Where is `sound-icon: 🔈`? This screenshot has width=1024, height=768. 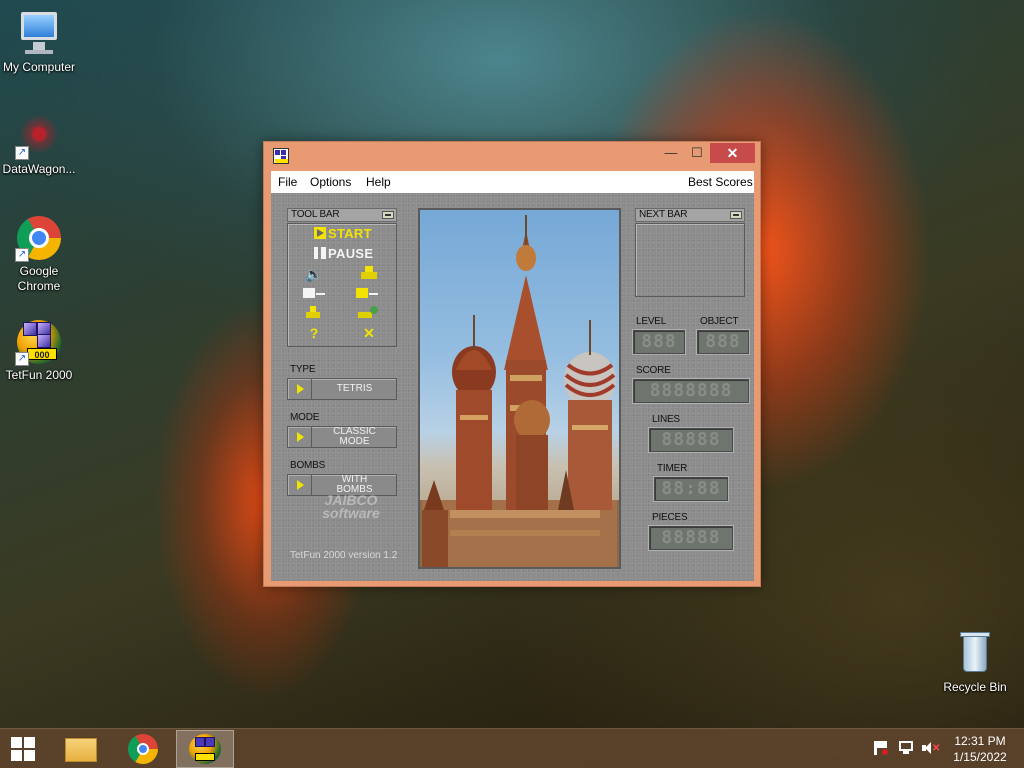 sound-icon: 🔈 is located at coordinates (314, 274).